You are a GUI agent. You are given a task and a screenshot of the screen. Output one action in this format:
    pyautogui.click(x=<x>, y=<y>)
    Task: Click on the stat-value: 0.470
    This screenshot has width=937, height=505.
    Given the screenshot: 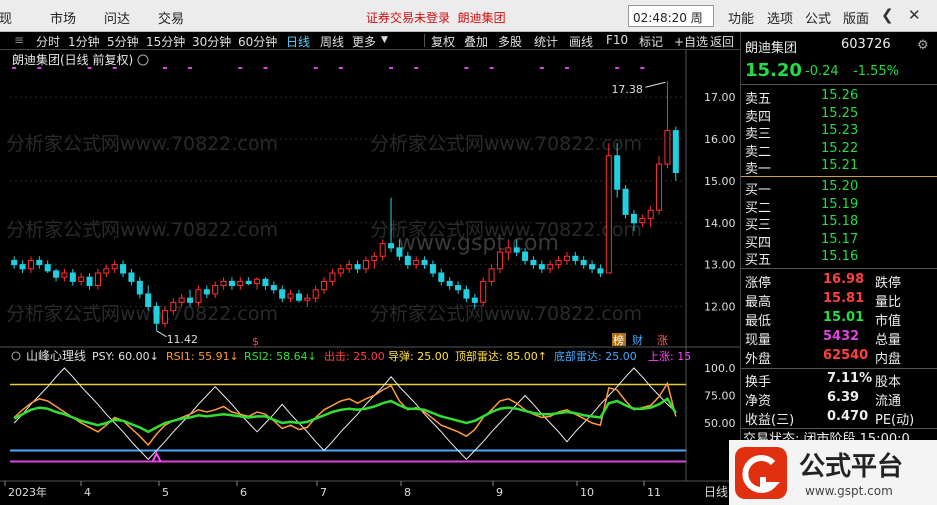 What is the action you would take?
    pyautogui.click(x=848, y=416)
    